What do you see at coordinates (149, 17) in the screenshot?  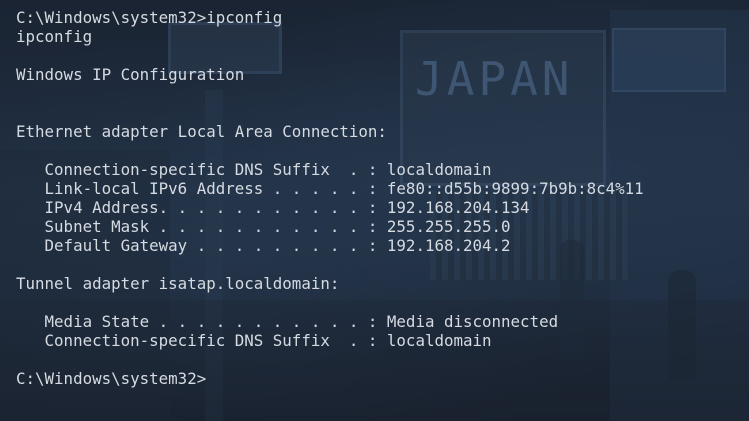 I see `prompt-command-line: C:\Windows\system32>ipconfig` at bounding box center [149, 17].